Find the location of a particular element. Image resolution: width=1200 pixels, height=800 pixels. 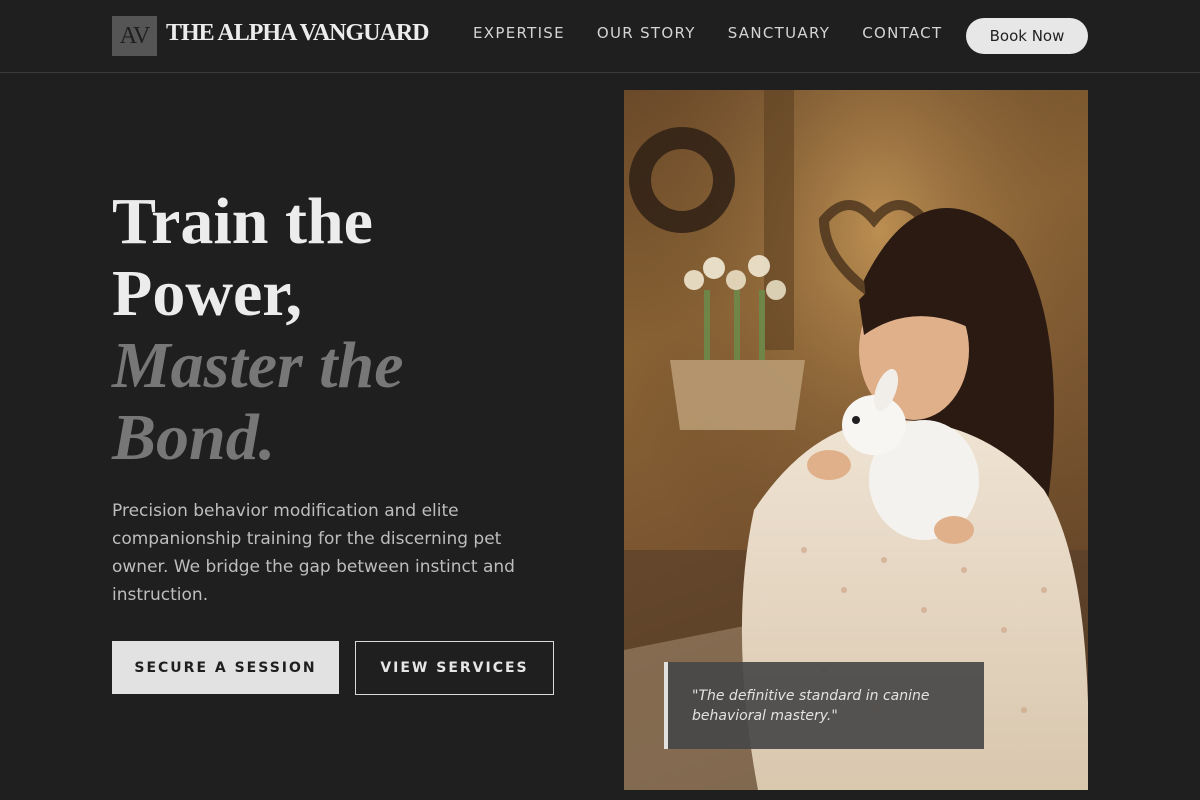

nav-item-our-story: OUR STORY is located at coordinates (646, 33).